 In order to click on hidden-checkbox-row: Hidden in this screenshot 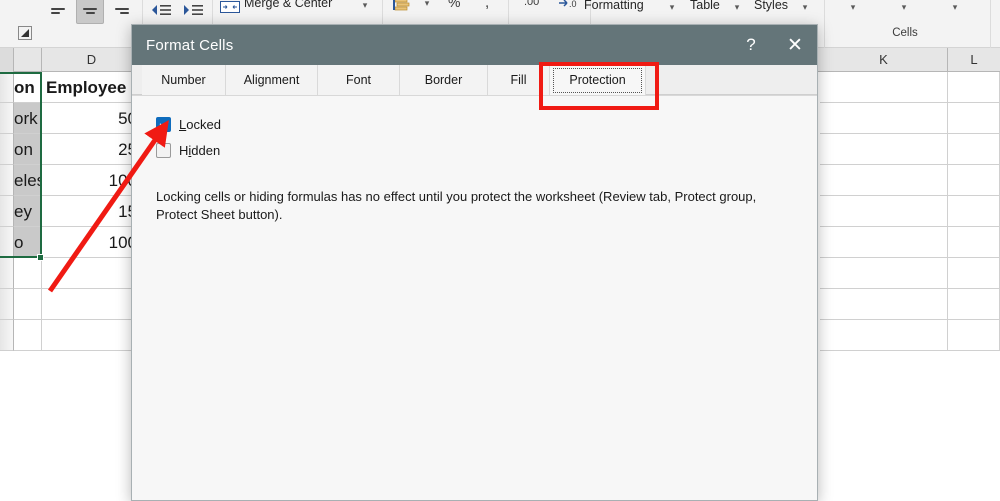, I will do `click(188, 150)`.